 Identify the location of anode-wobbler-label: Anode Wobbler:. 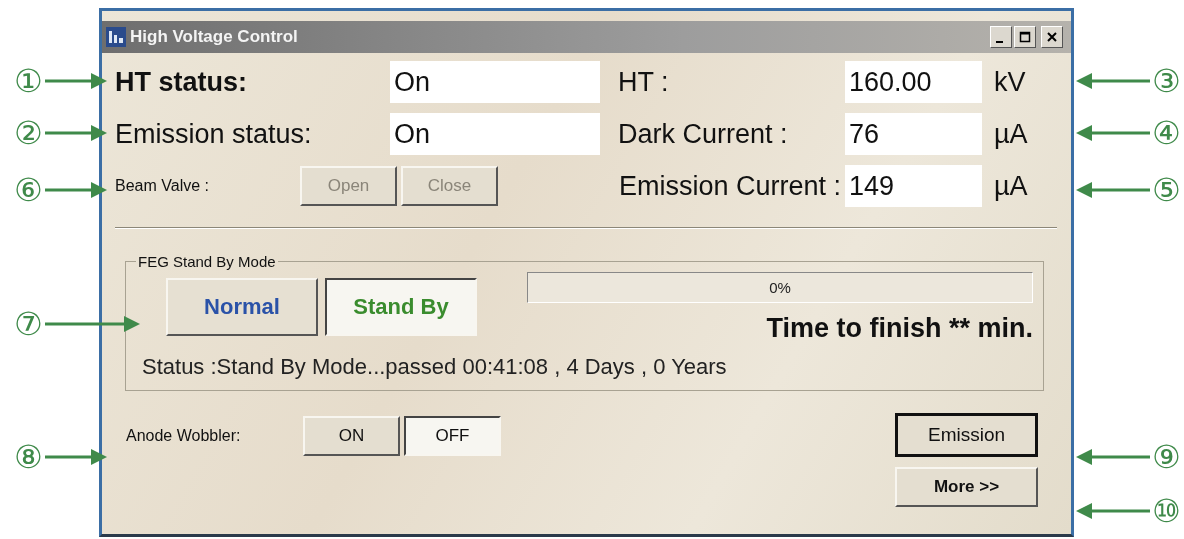
(184, 436).